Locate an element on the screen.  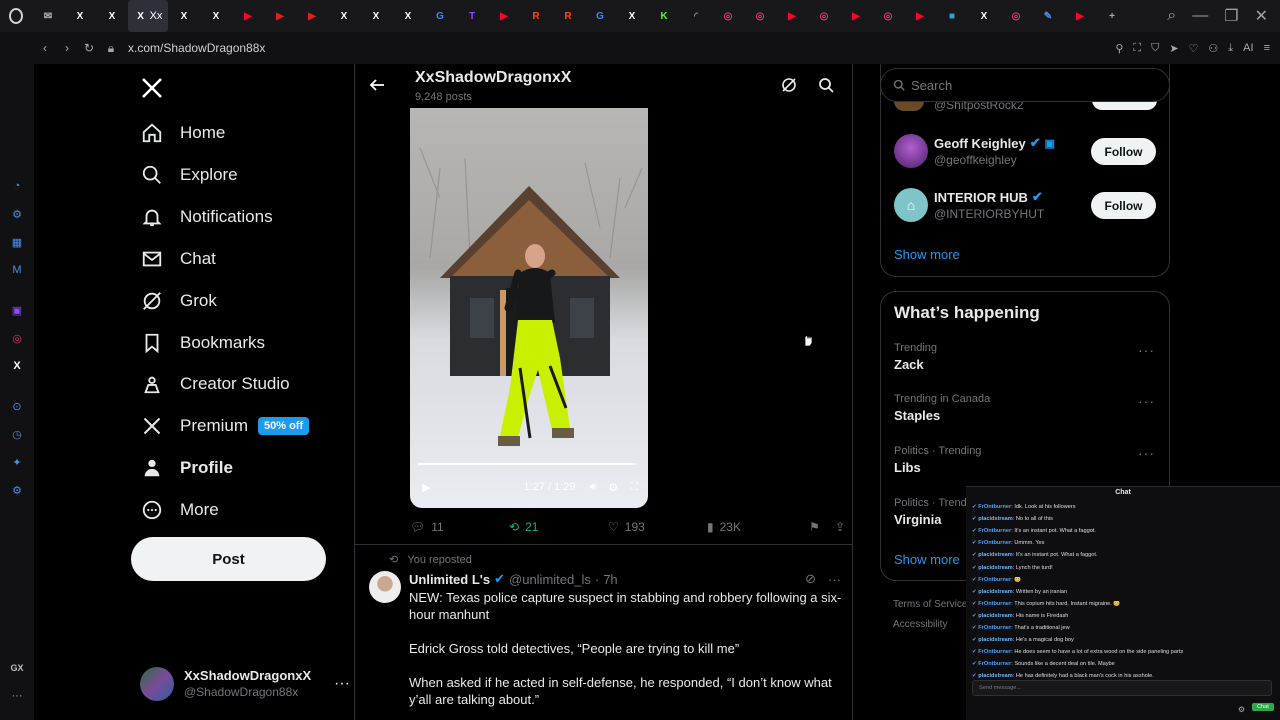
profile-icon: ⚇ is located at coordinates (1213, 48).